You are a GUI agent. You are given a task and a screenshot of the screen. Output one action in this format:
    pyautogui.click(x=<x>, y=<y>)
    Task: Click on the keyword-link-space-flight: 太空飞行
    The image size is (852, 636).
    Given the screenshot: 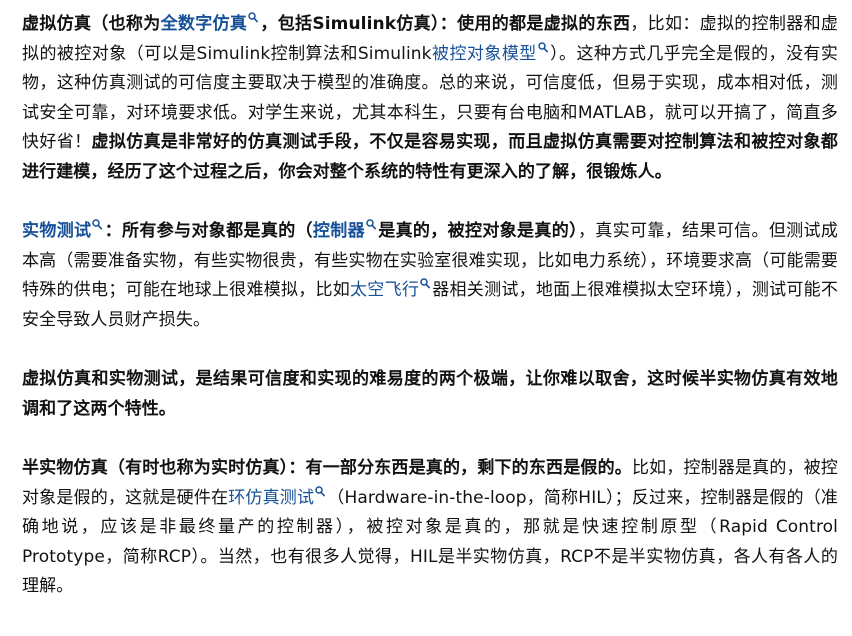 What is the action you would take?
    pyautogui.click(x=391, y=289)
    